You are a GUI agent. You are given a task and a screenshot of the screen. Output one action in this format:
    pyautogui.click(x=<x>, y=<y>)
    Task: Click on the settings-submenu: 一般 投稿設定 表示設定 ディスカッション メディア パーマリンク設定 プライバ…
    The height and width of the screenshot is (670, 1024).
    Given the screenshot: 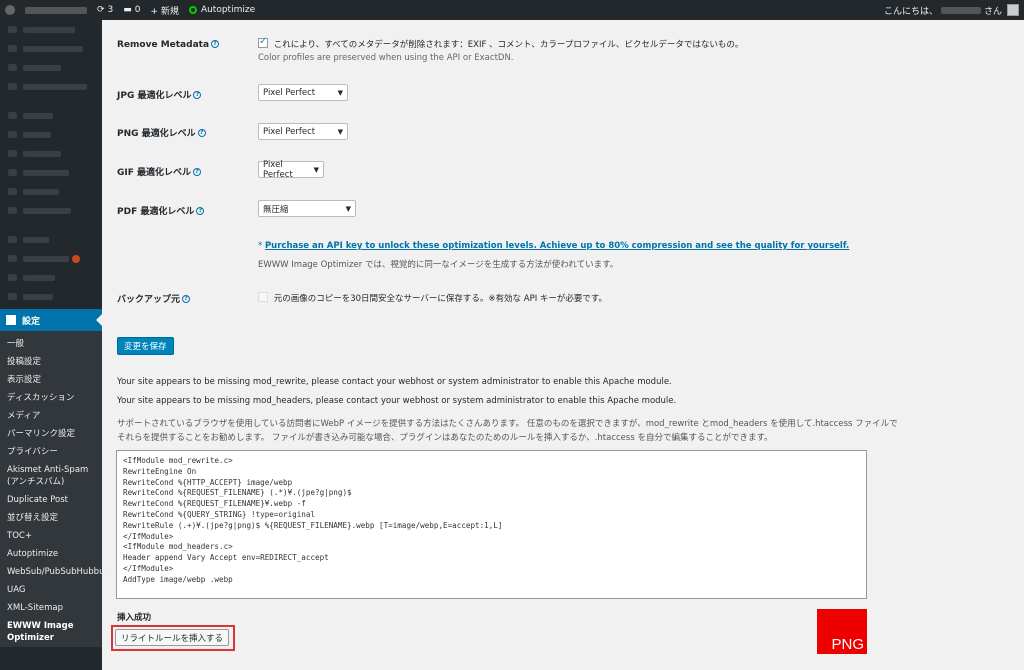 What is the action you would take?
    pyautogui.click(x=55, y=489)
    